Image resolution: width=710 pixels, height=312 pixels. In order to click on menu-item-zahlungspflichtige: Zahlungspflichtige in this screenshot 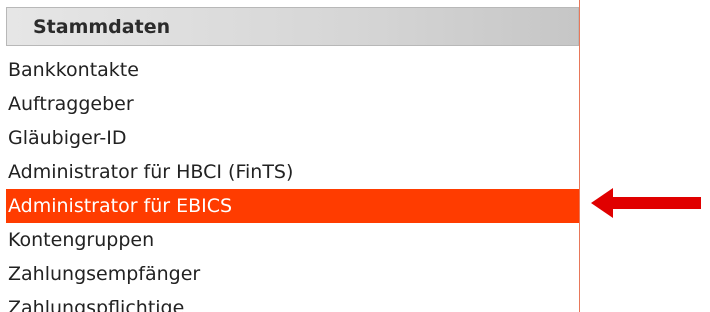, I will do `click(292, 301)`.